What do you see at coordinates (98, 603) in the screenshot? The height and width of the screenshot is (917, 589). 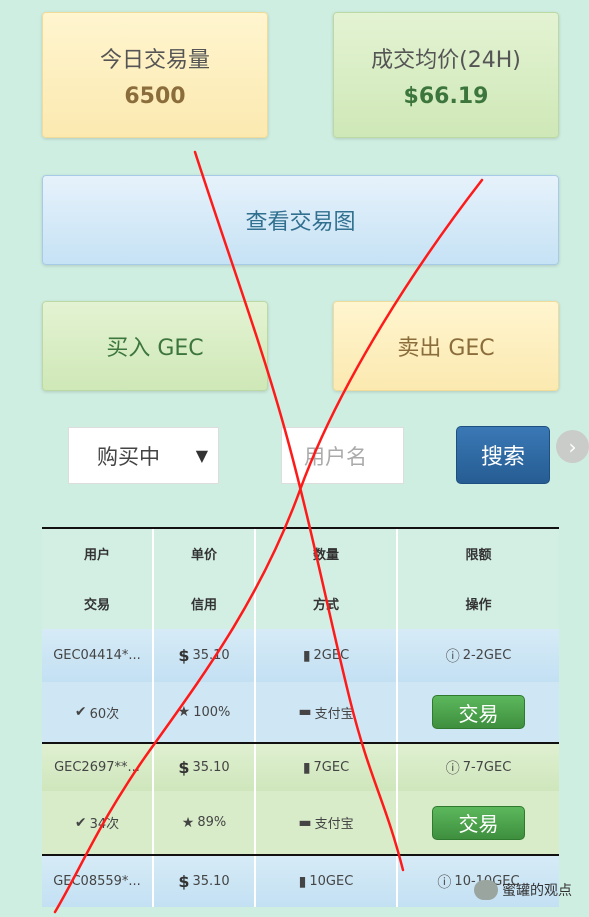 I see `header-trades: 交易` at bounding box center [98, 603].